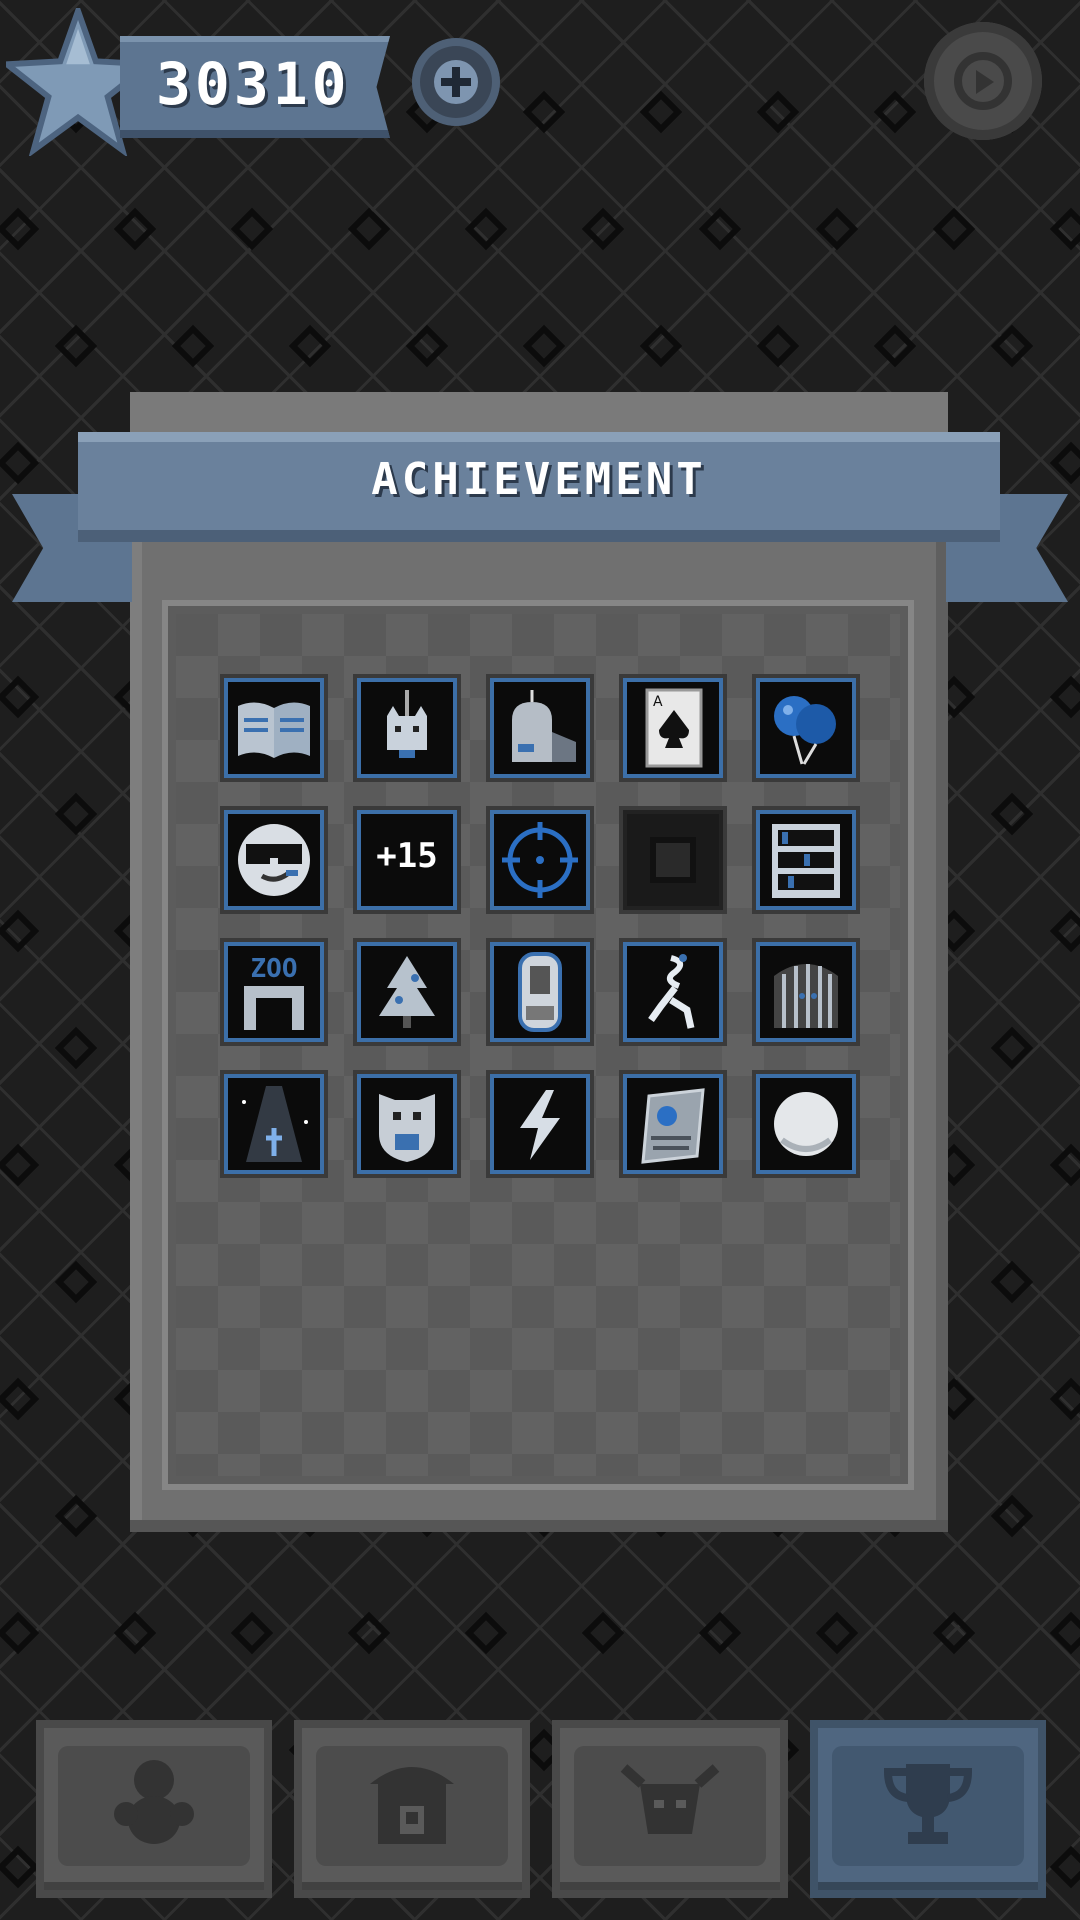 Image resolution: width=1080 pixels, height=1920 pixels. I want to click on plus-fifteen-icon: +15, so click(407, 856).